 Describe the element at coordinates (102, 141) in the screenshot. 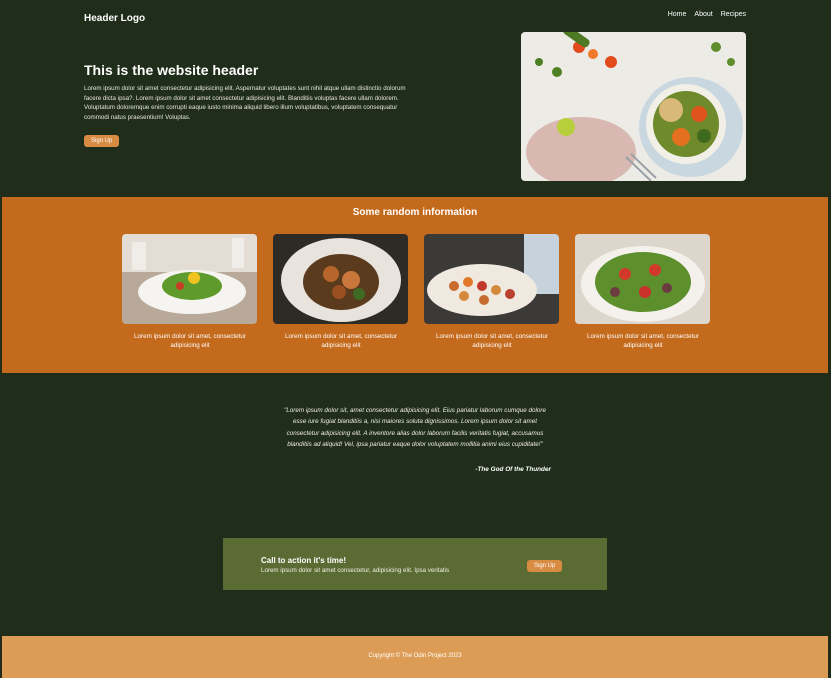

I see `hero-signup-button: Sign Up` at that location.